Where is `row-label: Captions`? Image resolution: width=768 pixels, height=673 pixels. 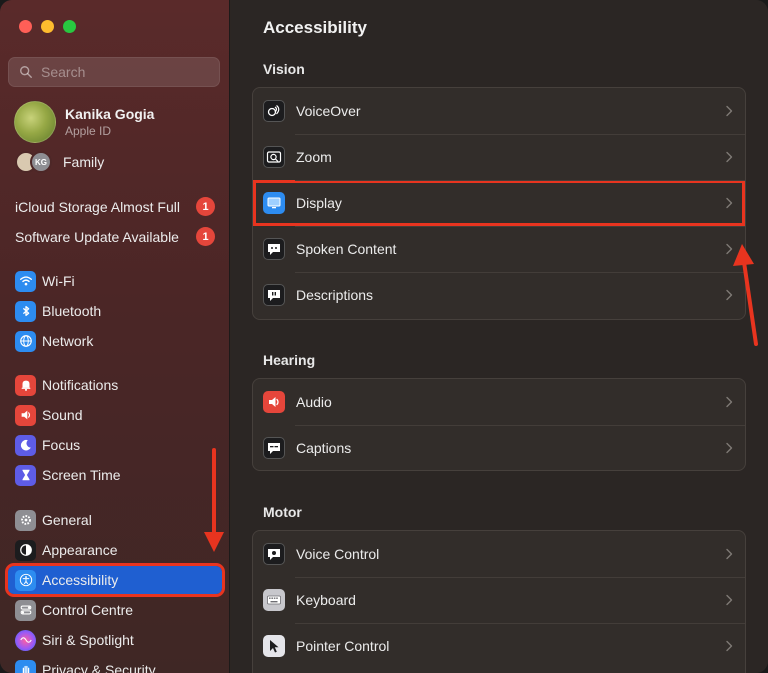
row-label: Captions is located at coordinates (324, 448).